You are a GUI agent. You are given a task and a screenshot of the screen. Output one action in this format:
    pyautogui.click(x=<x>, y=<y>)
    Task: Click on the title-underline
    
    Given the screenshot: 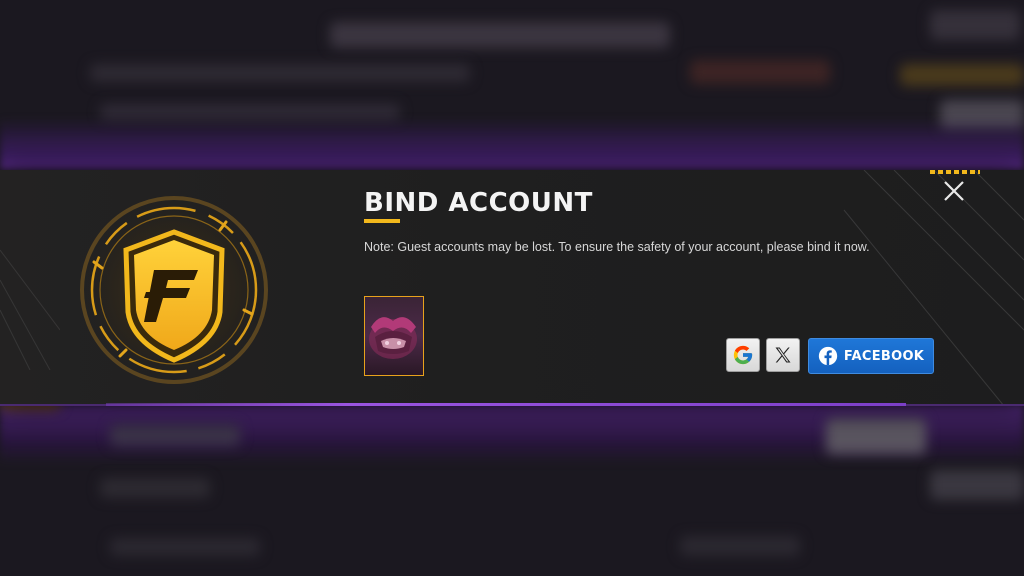 What is the action you would take?
    pyautogui.click(x=382, y=221)
    